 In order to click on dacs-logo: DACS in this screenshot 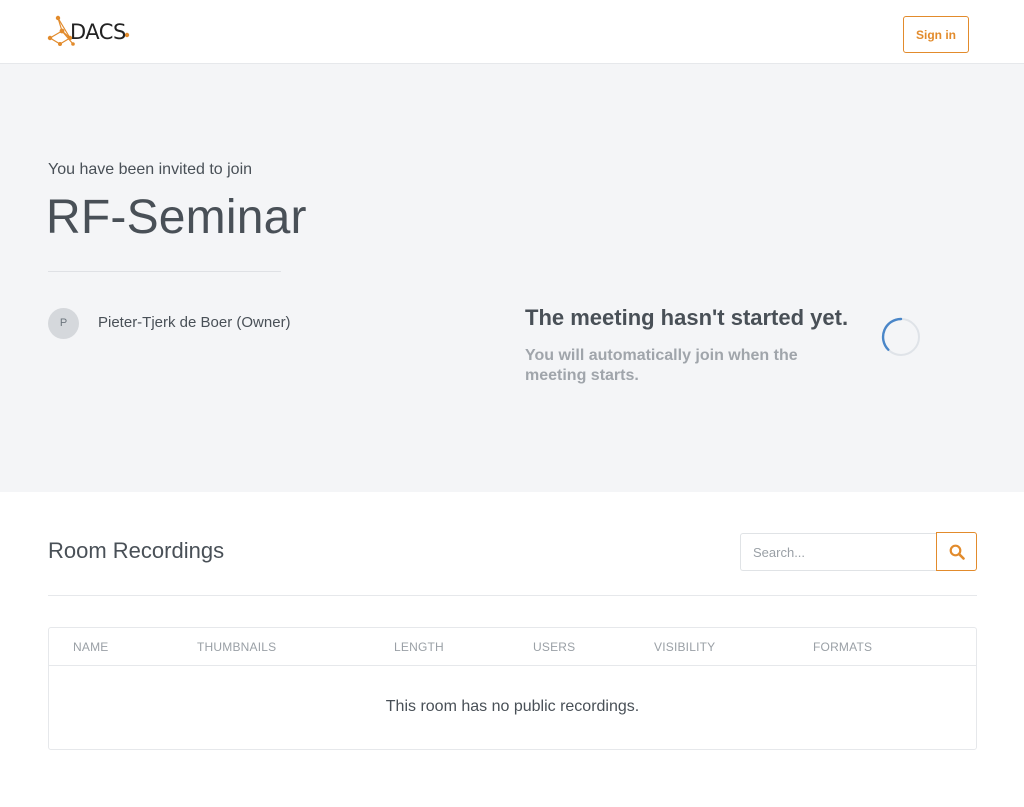, I will do `click(91, 32)`.